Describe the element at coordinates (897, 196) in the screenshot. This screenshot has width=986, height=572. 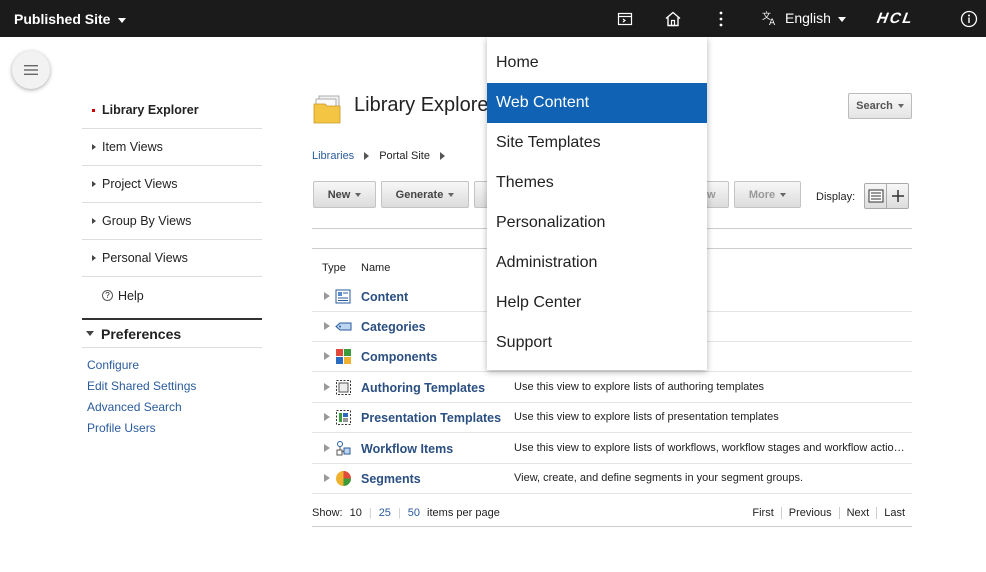
I see `add-column-icon` at that location.